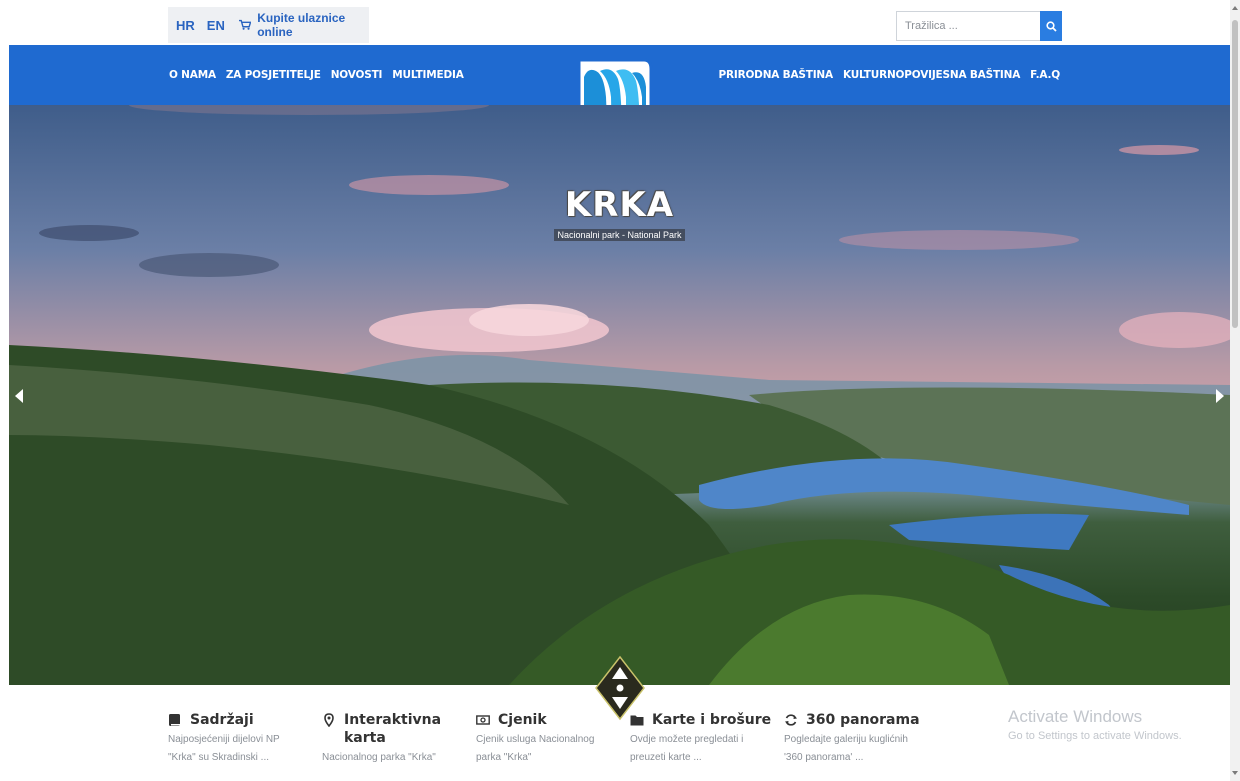 The height and width of the screenshot is (781, 1240). Describe the element at coordinates (1075, 716) in the screenshot. I see `watermark-title: Activate Windows` at that location.